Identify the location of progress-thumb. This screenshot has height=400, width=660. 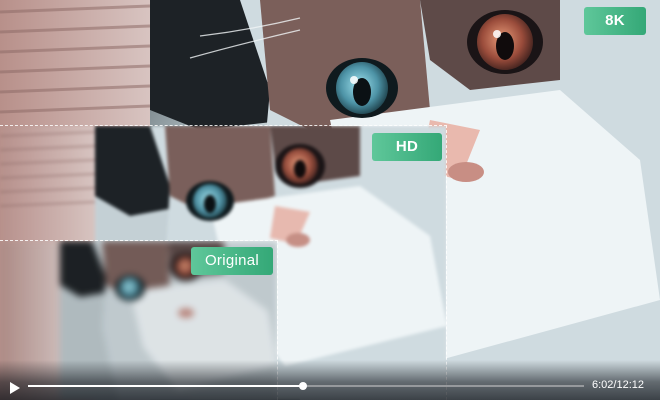
(302, 386).